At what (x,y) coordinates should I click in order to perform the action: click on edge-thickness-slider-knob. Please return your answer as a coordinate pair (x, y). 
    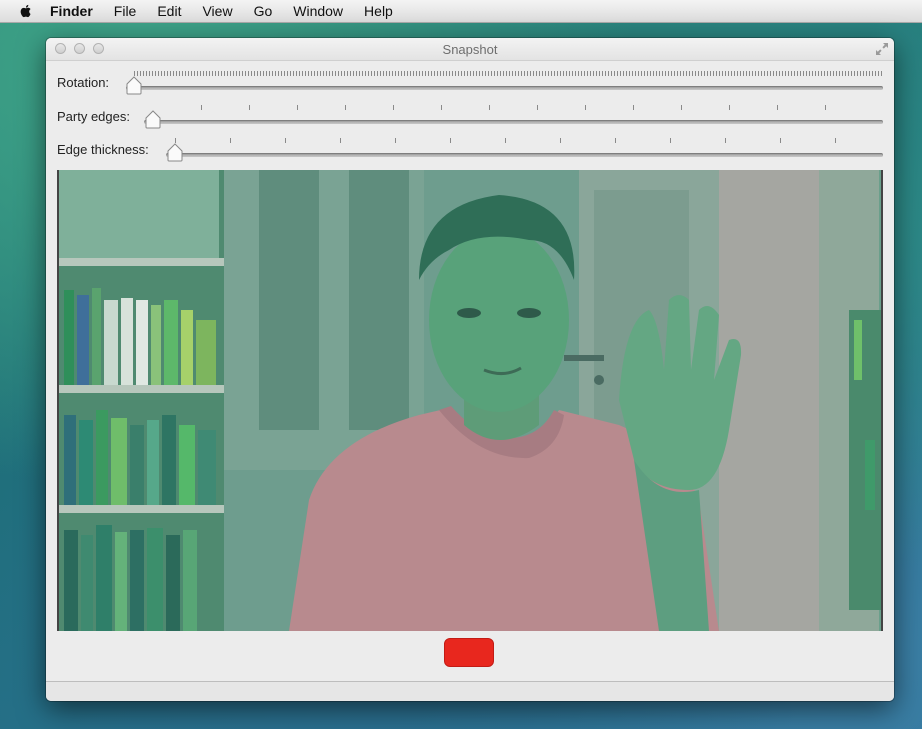
    Looking at the image, I should click on (175, 152).